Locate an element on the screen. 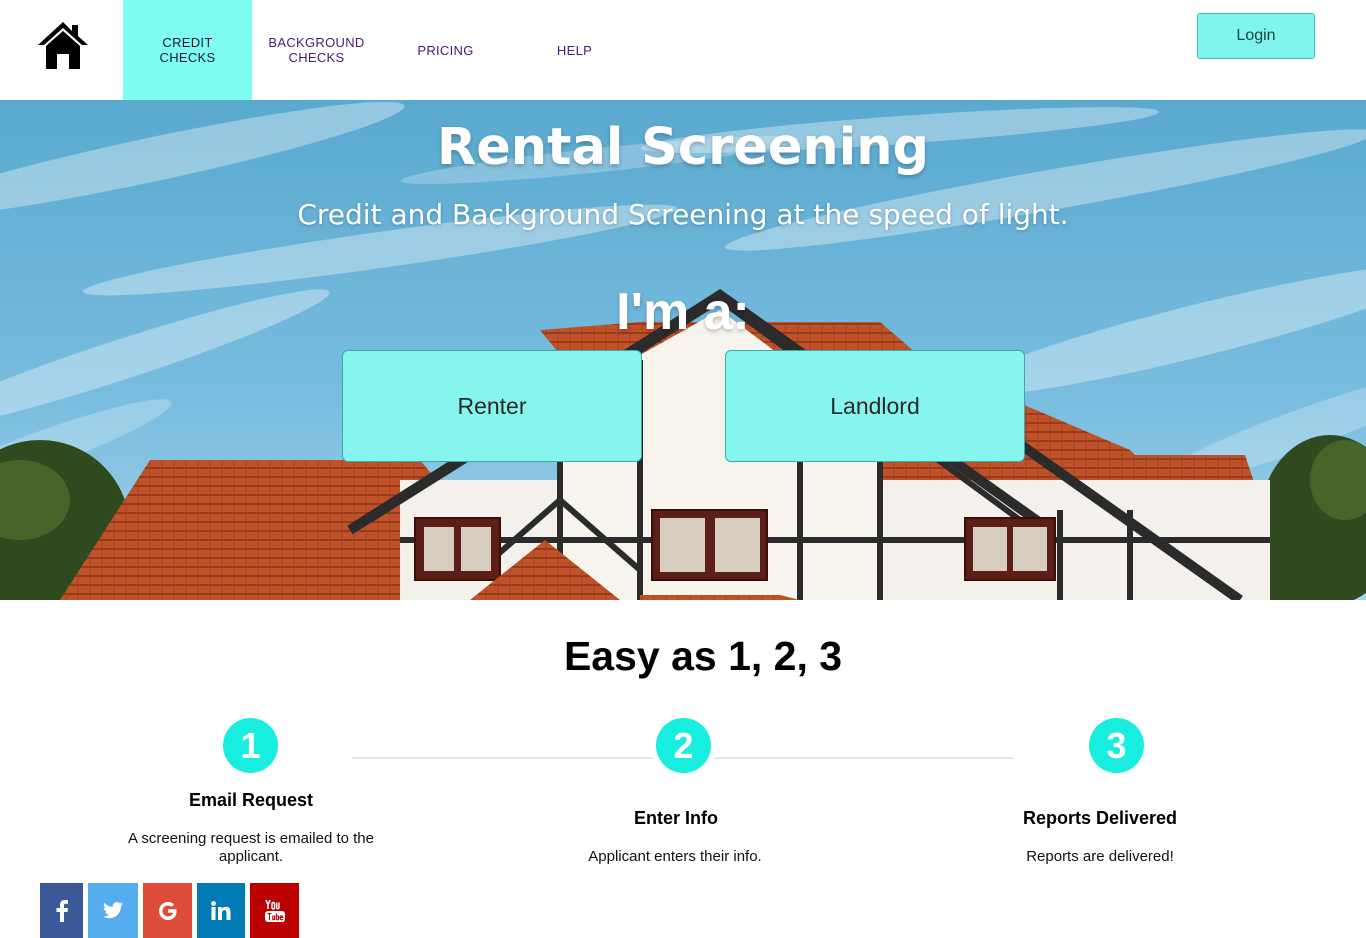  nav-help-label: HELP is located at coordinates (574, 50).